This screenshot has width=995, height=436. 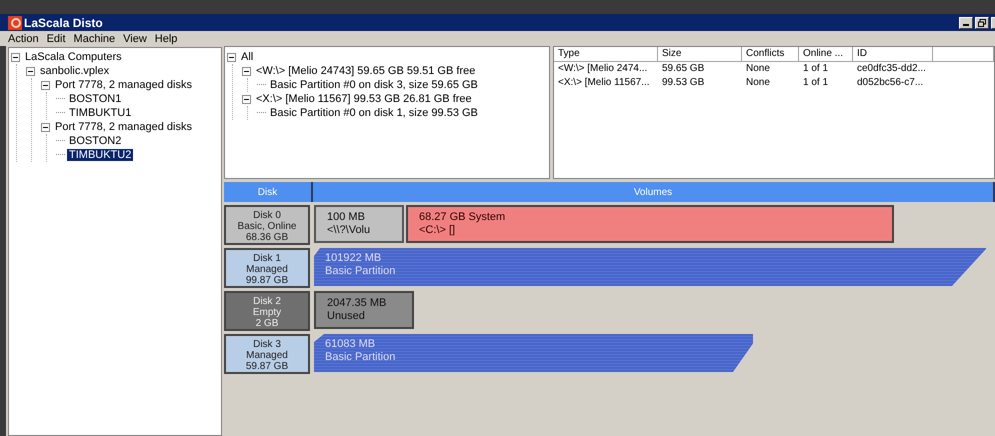 I want to click on tree-item: Basic Partition #0 on disk 1, size 99.53 GB, so click(x=374, y=113).